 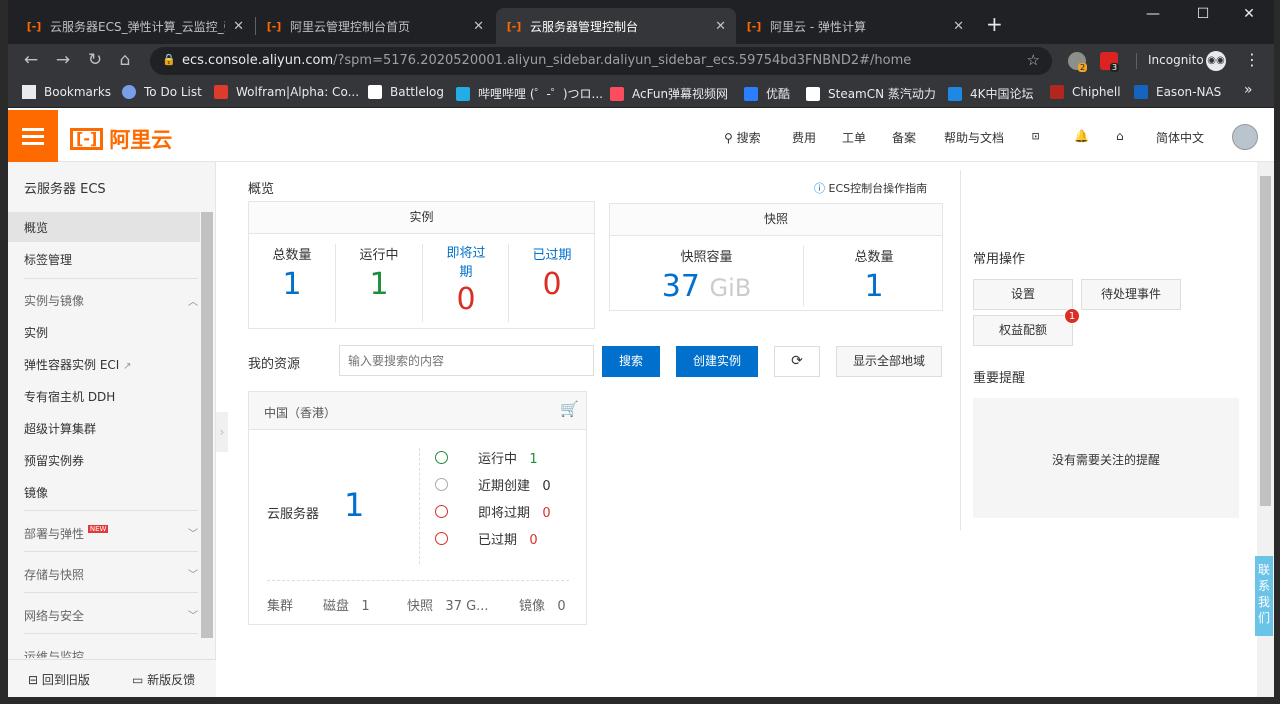 What do you see at coordinates (69, 396) in the screenshot?
I see `sidebar-item-ddh: 专有宿主机 DDH` at bounding box center [69, 396].